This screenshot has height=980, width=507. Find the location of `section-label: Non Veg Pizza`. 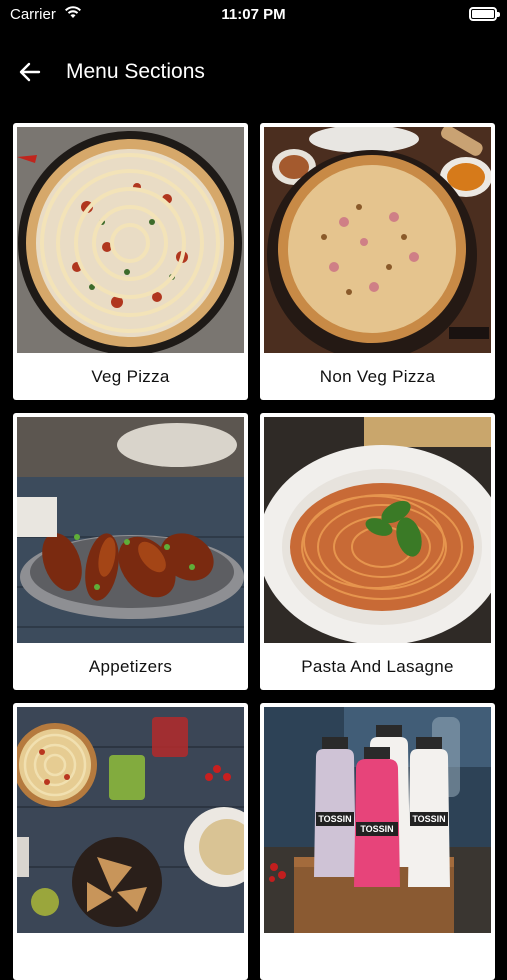

section-label: Non Veg Pizza is located at coordinates (377, 376).